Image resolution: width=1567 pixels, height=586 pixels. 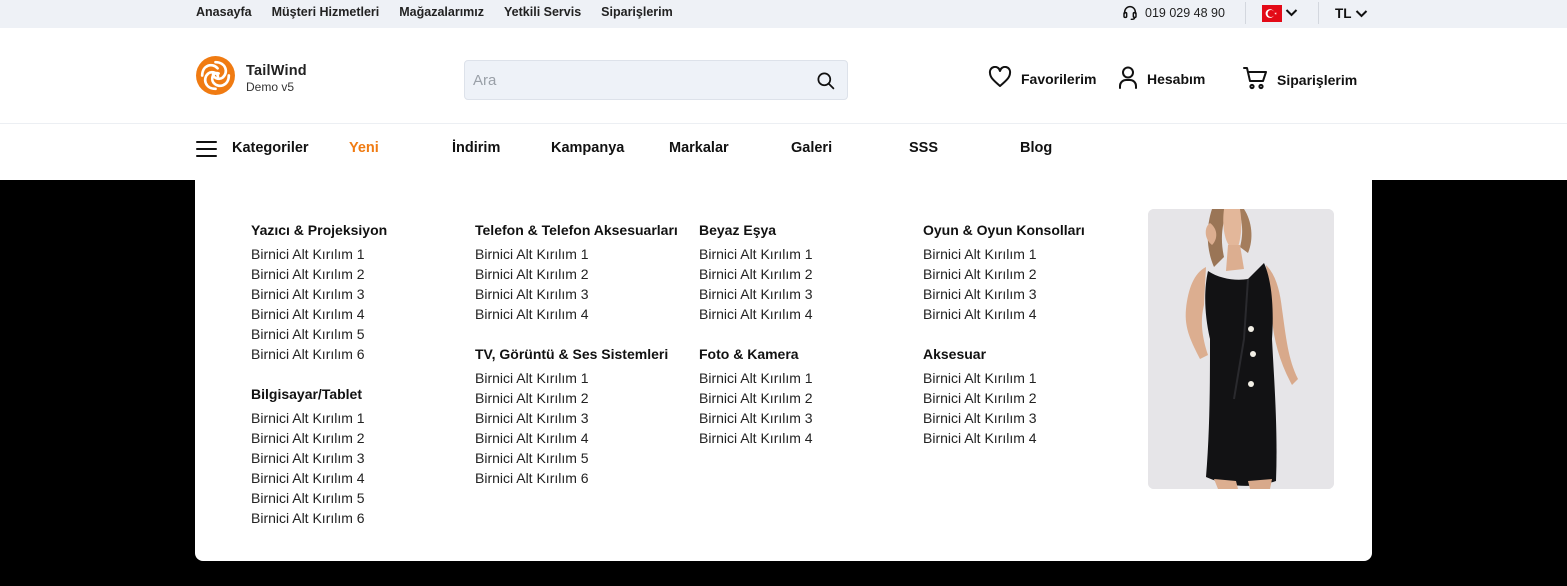 What do you see at coordinates (1130, 13) in the screenshot?
I see `headset-icon` at bounding box center [1130, 13].